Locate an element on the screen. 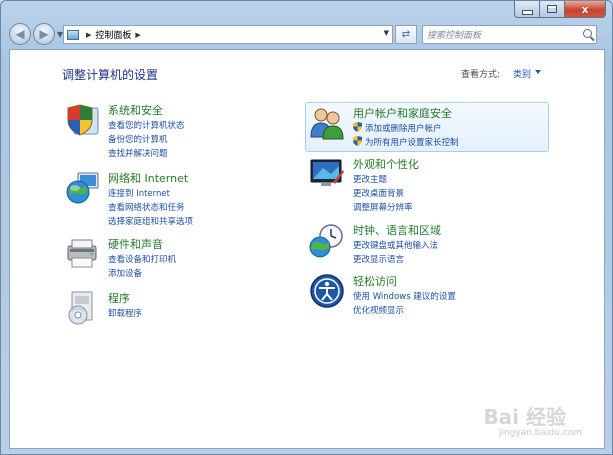  caption-buttons: x is located at coordinates (560, 9).